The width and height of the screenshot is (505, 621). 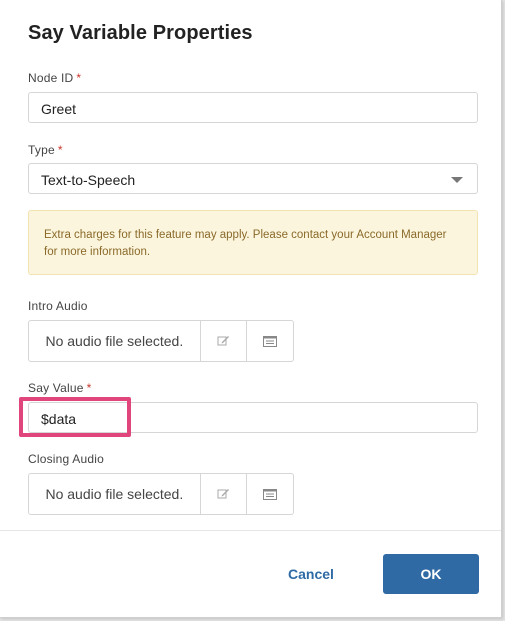 I want to click on say-value-value: $data, so click(x=59, y=419).